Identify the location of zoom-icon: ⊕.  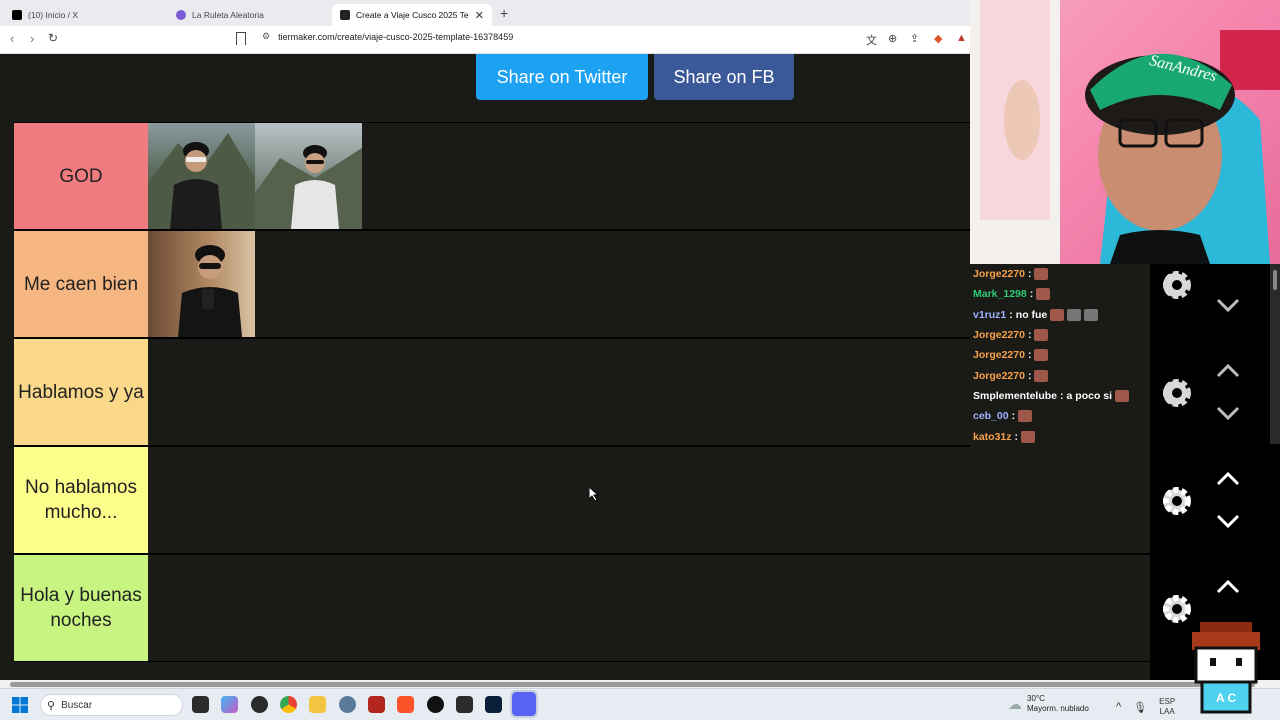
(892, 38).